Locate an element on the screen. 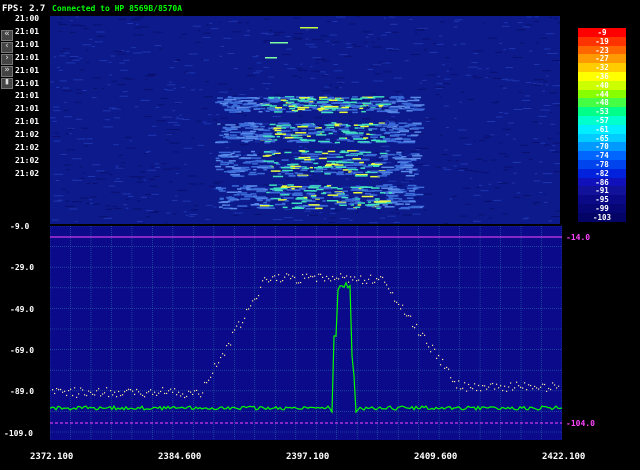 The height and width of the screenshot is (470, 640). nav-last-button: » is located at coordinates (7, 71).